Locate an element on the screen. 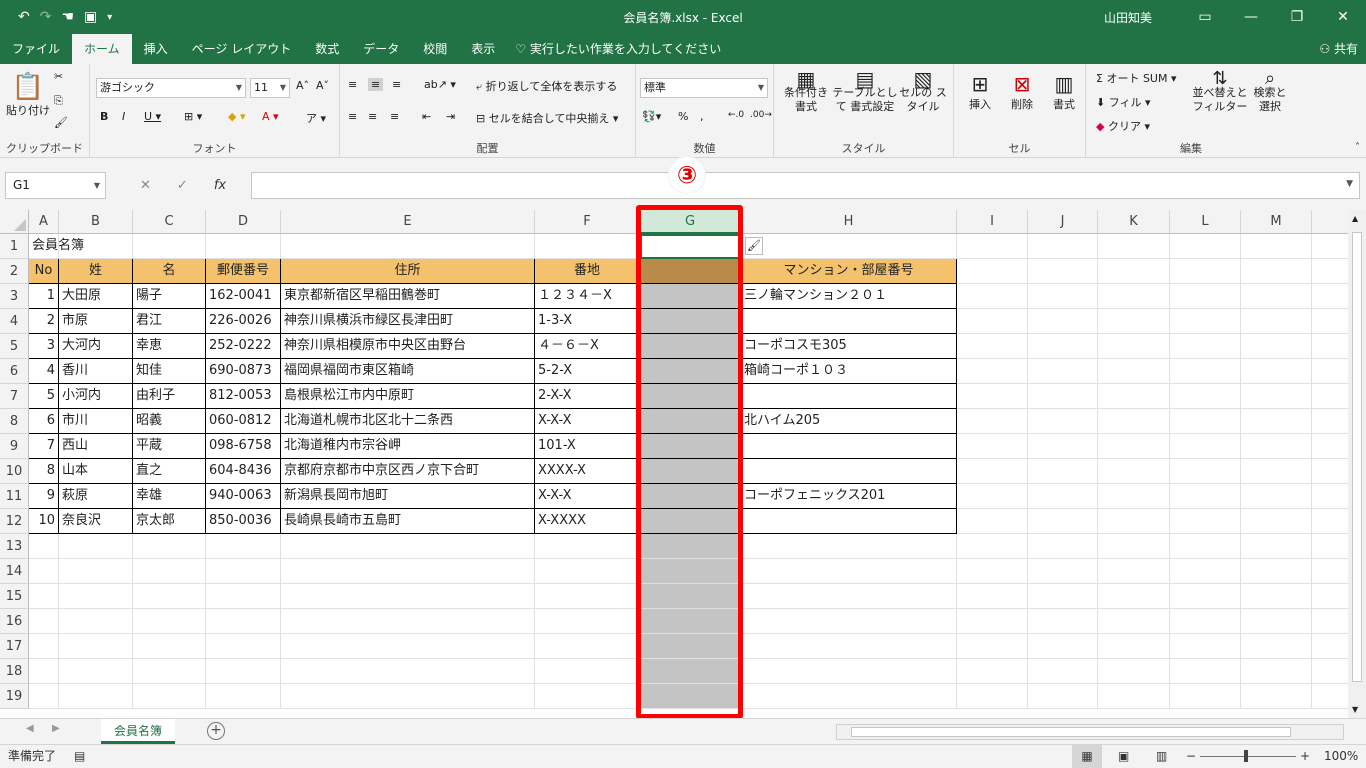 Image resolution: width=1366 pixels, height=768 pixels. table-cell: 大河内 is located at coordinates (96, 346).